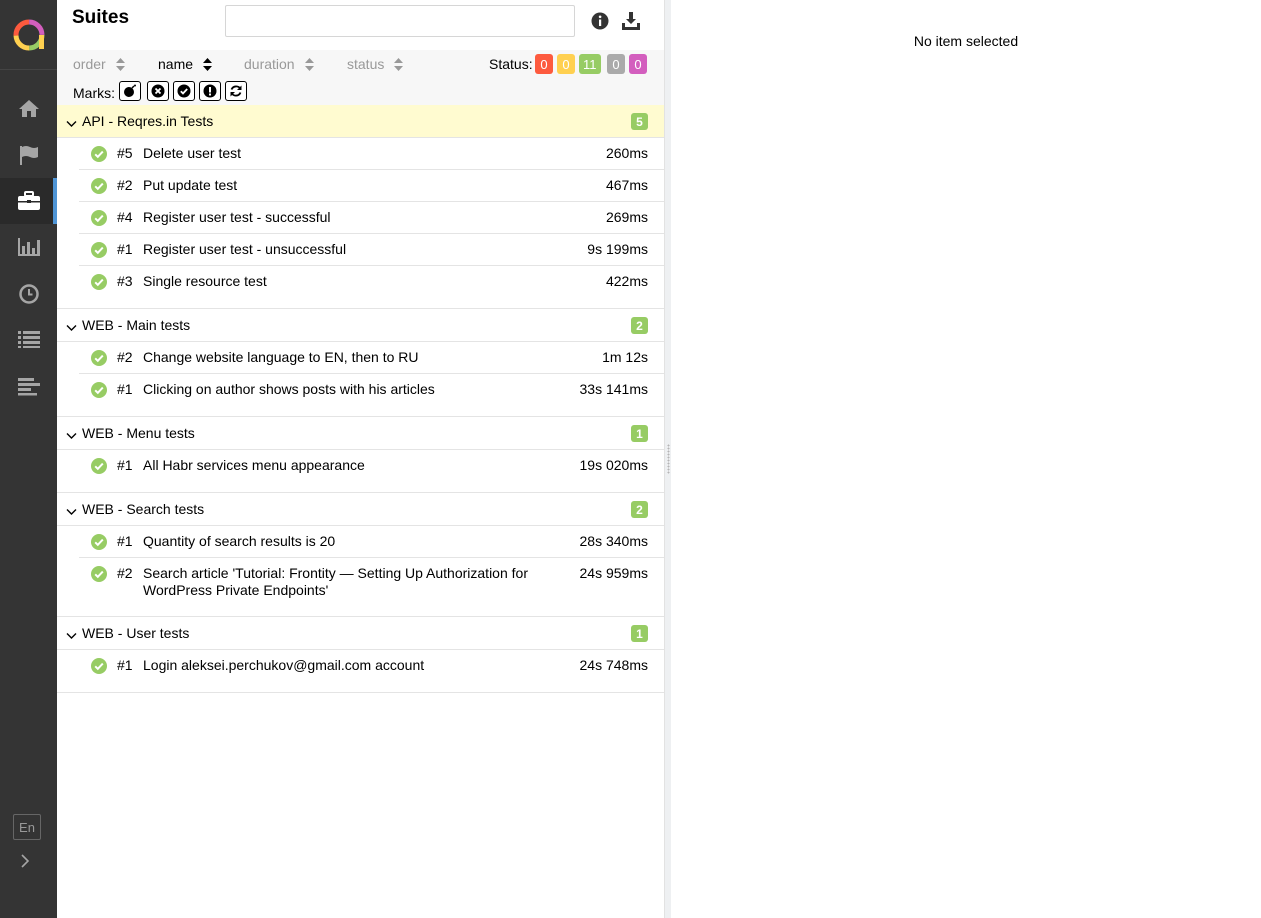 The height and width of the screenshot is (918, 1261). I want to click on sort-by-duration: duration, so click(279, 64).